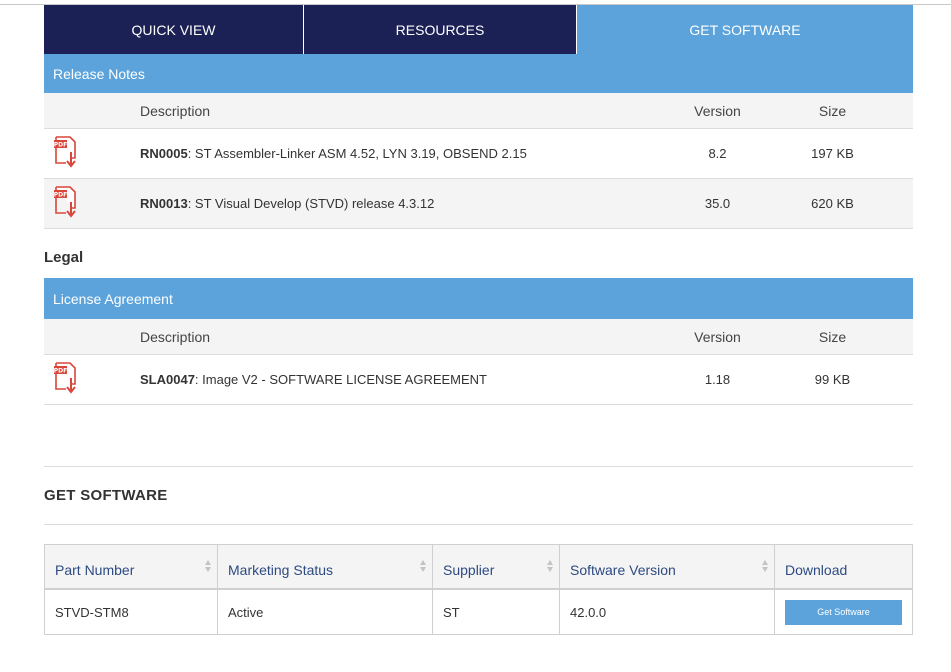 Image resolution: width=951 pixels, height=672 pixels. I want to click on get-software-button: Get Software, so click(843, 612).